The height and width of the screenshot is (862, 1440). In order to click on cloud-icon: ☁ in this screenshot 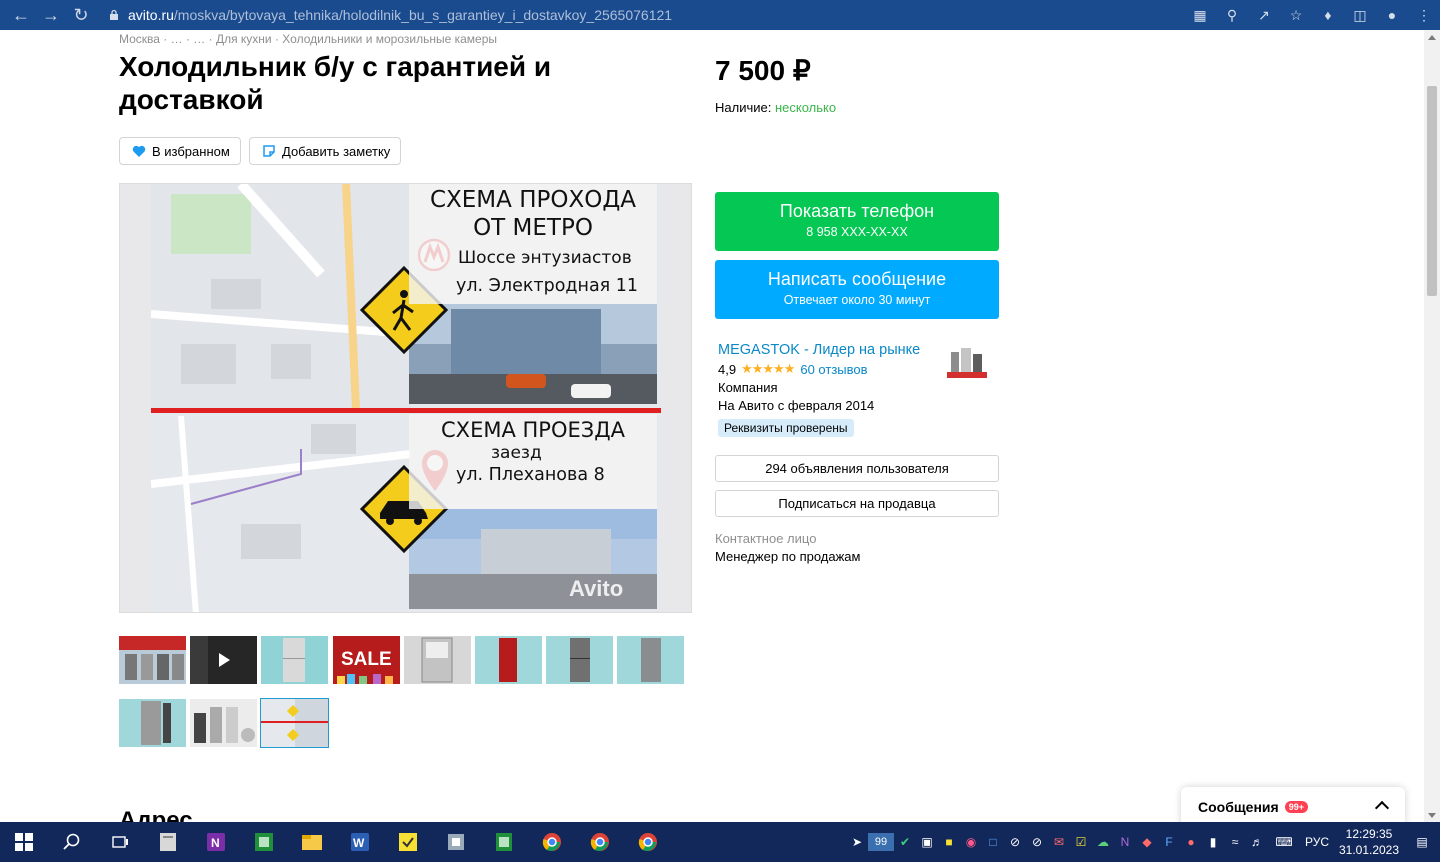, I will do `click(1103, 842)`.